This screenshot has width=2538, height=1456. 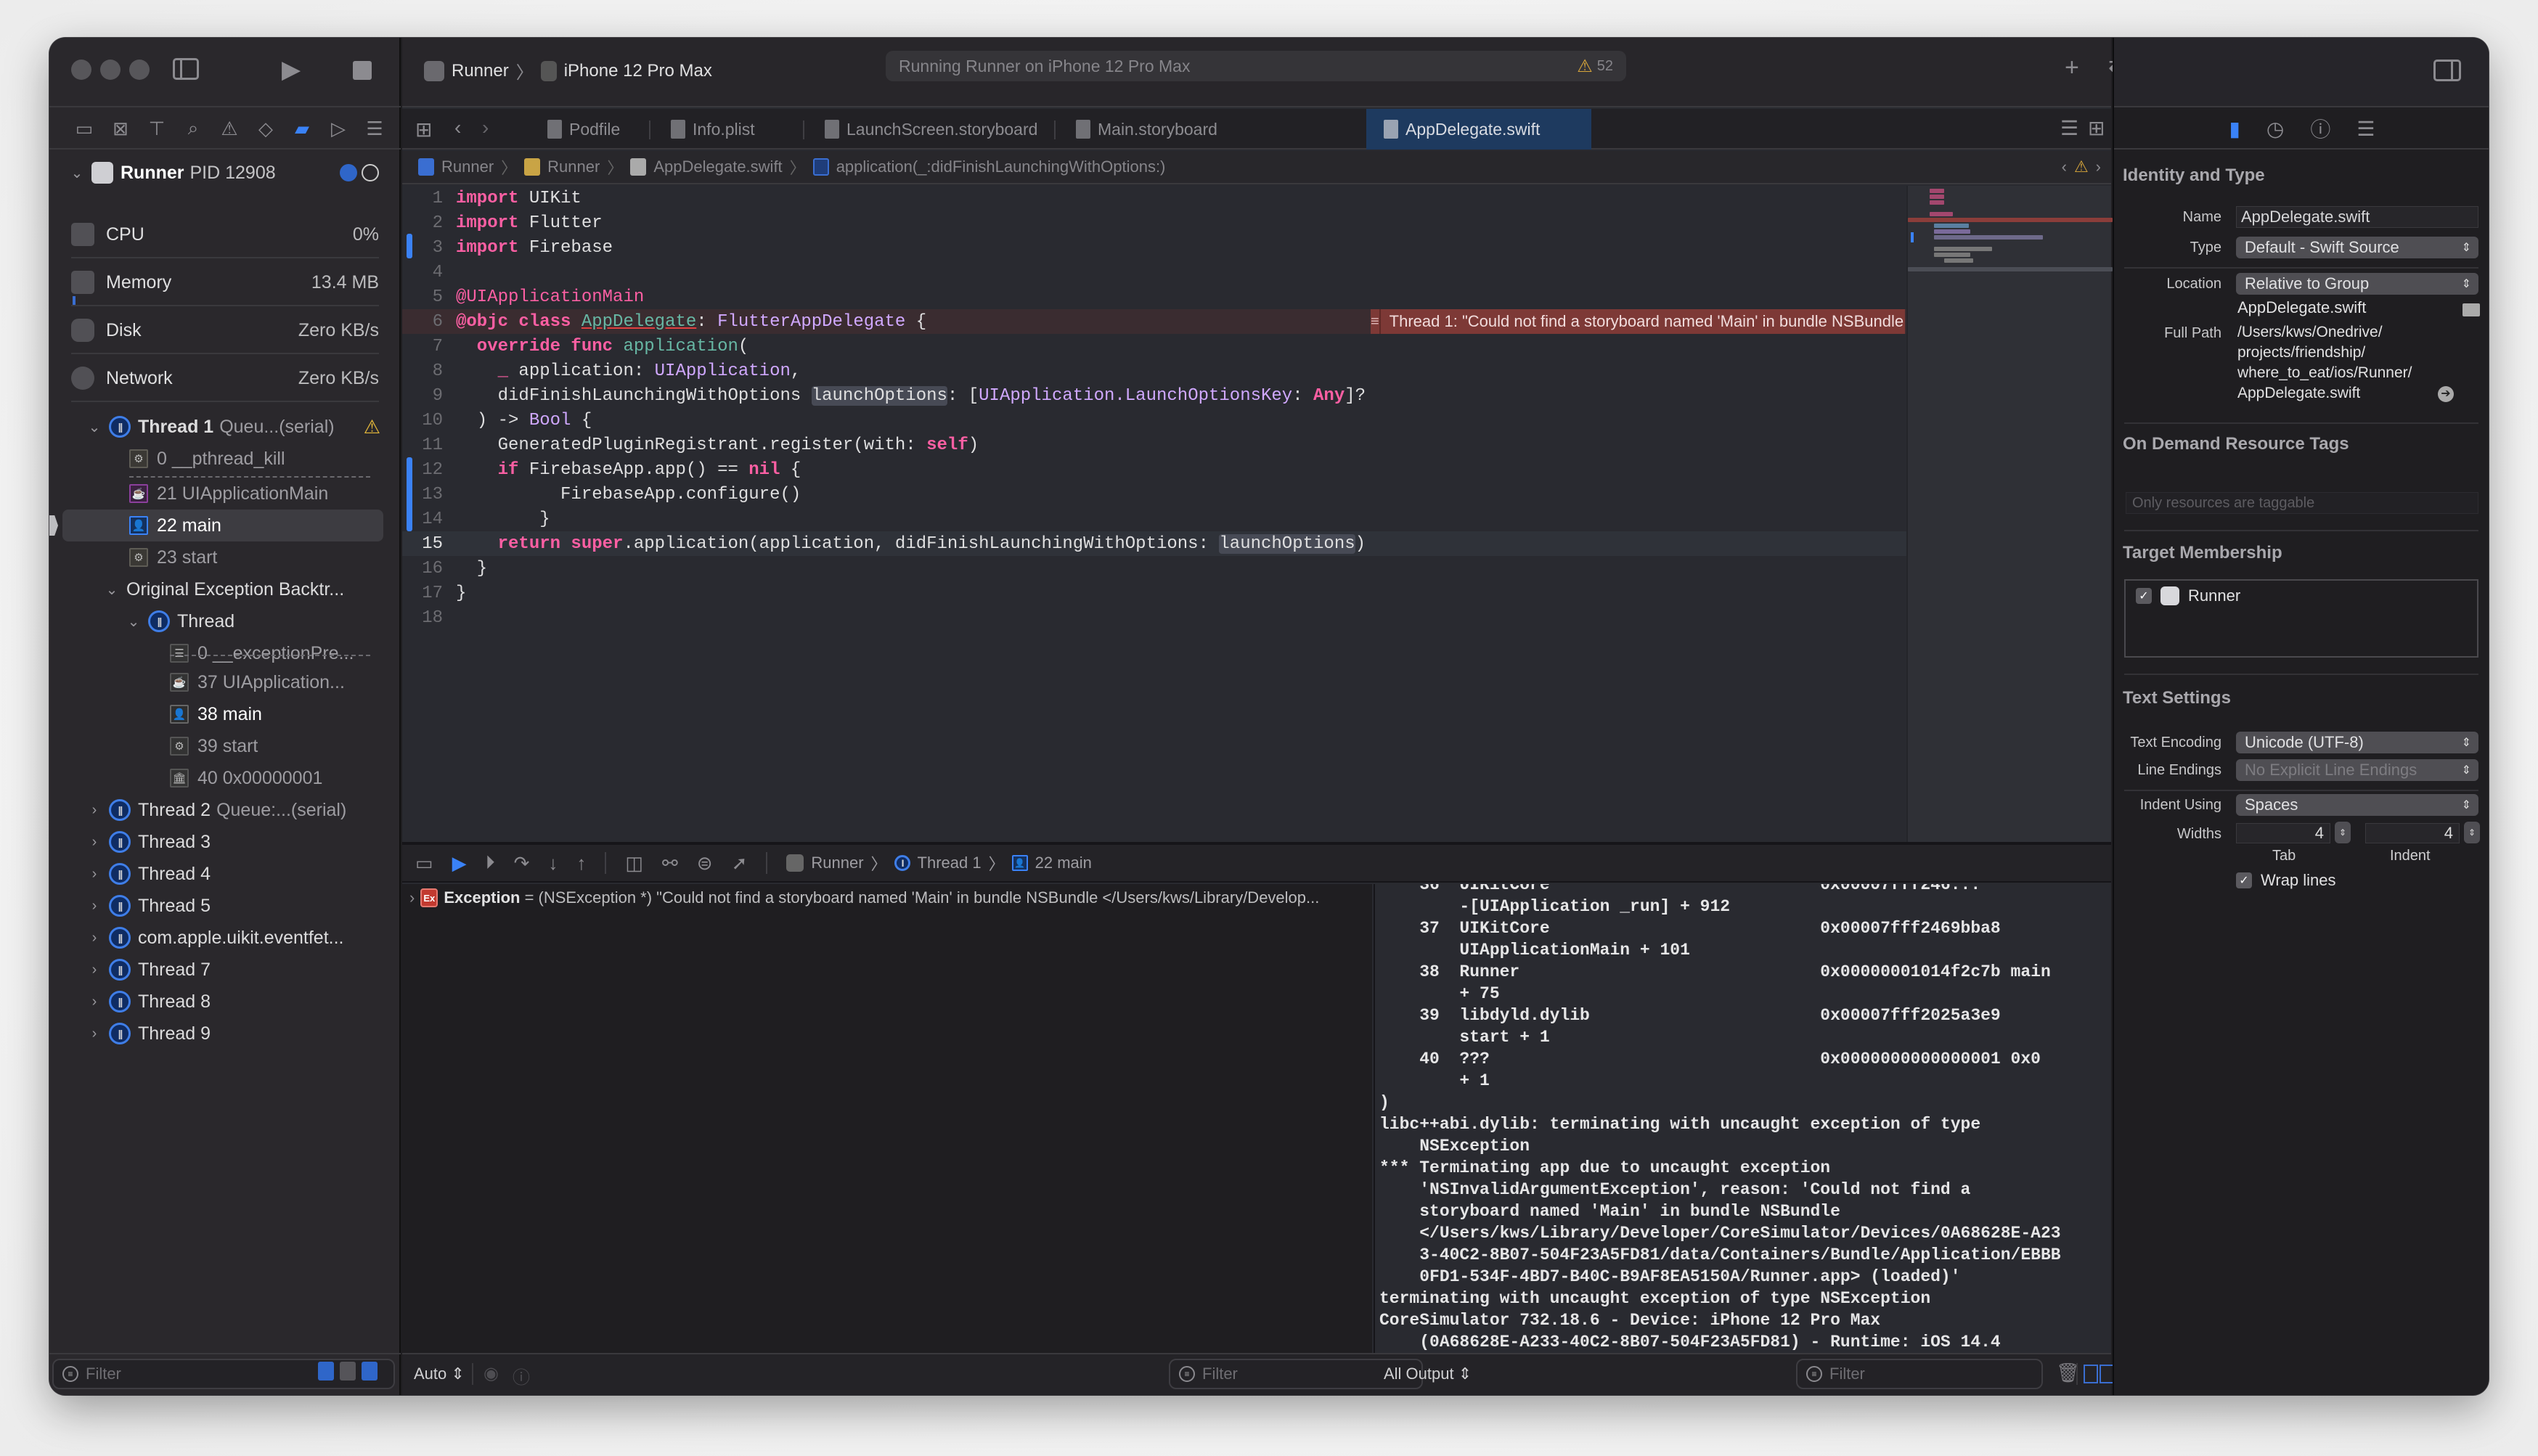 What do you see at coordinates (375, 128) in the screenshot?
I see `report-navigator-icon: ☰` at bounding box center [375, 128].